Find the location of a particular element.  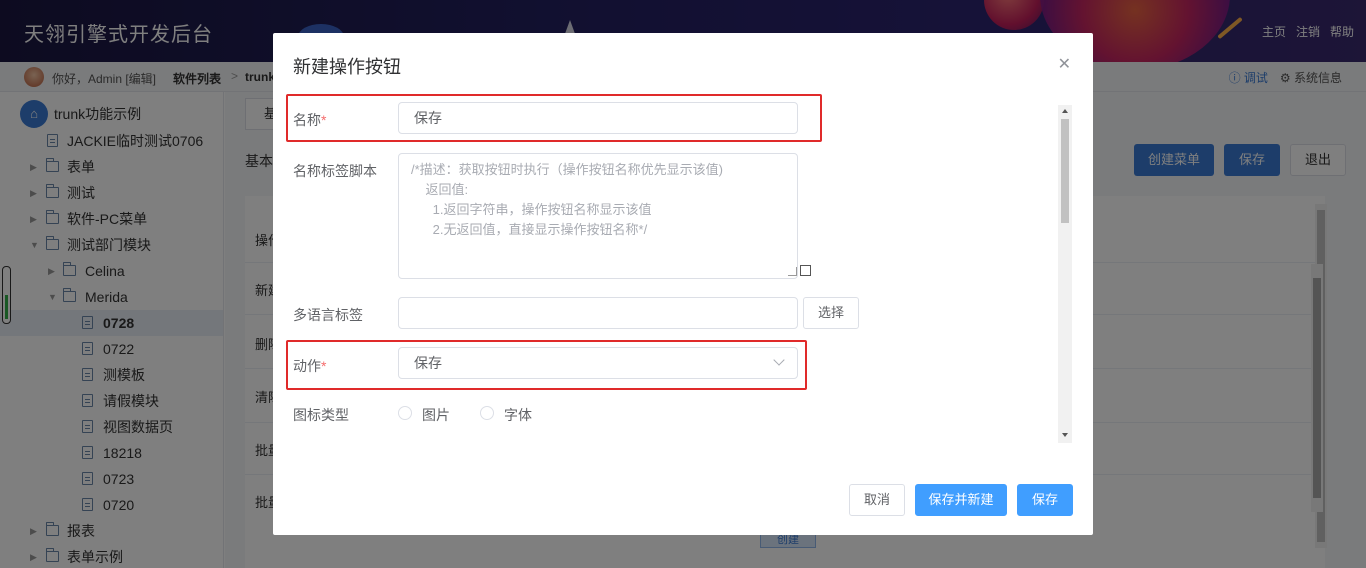

save-and-new-button: 保存并新建 is located at coordinates (961, 500).